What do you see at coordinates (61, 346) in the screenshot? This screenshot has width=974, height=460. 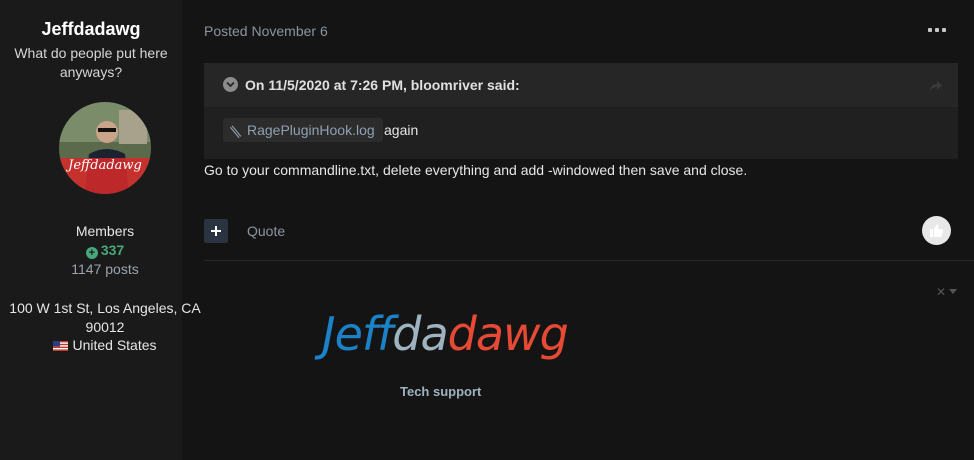 I see `us-flag-icon` at bounding box center [61, 346].